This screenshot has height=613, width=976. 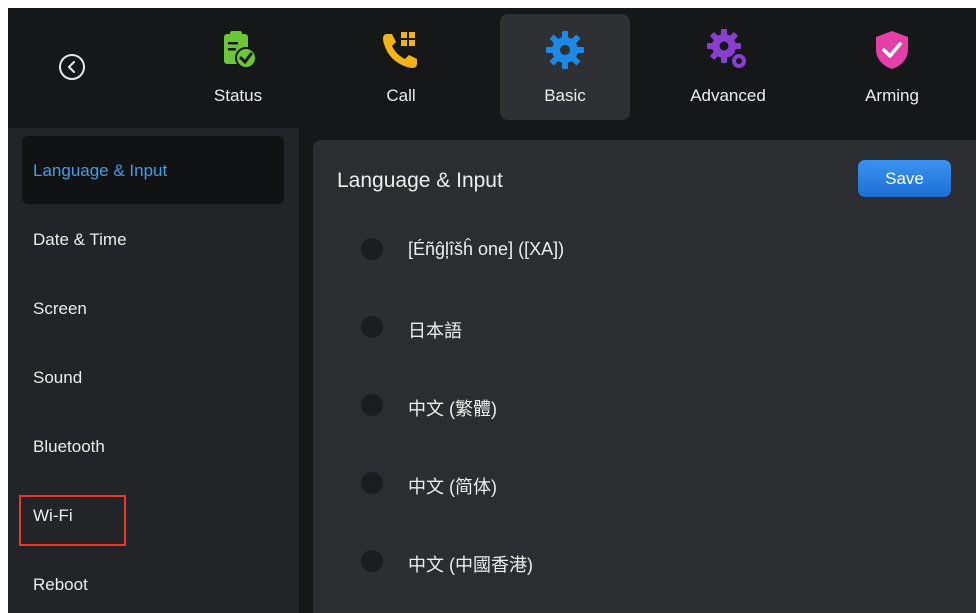 I want to click on language-option: 日本語, so click(x=641, y=327).